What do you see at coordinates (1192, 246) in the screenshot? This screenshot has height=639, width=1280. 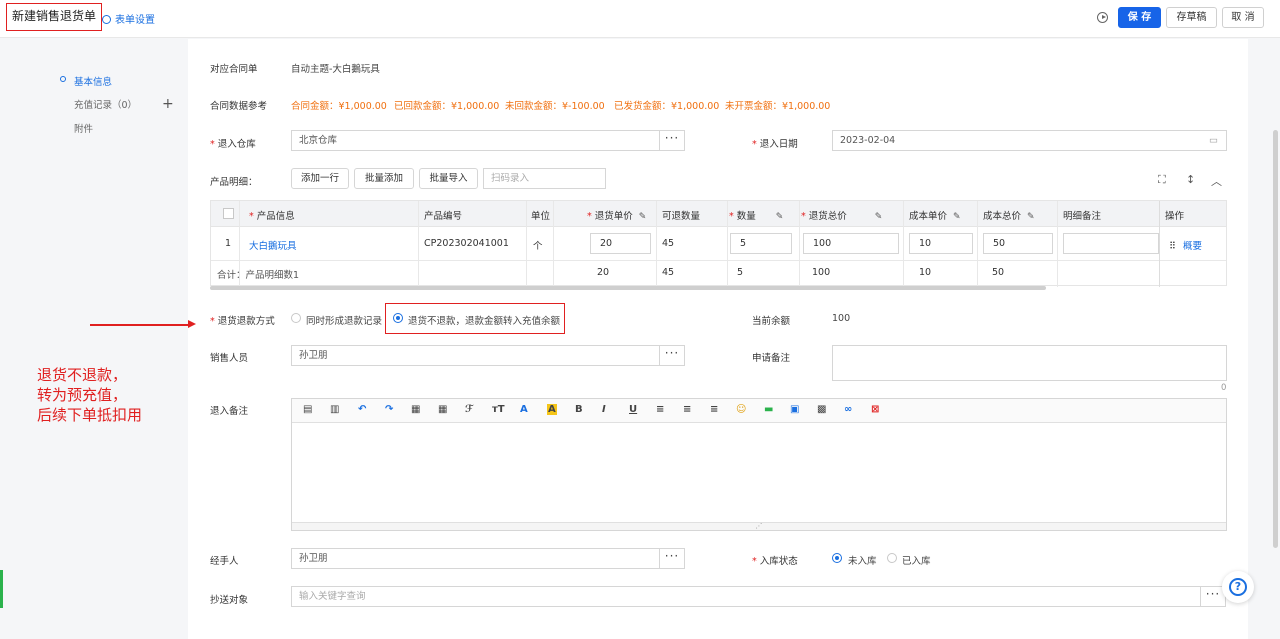 I see `summary-link: 概要` at bounding box center [1192, 246].